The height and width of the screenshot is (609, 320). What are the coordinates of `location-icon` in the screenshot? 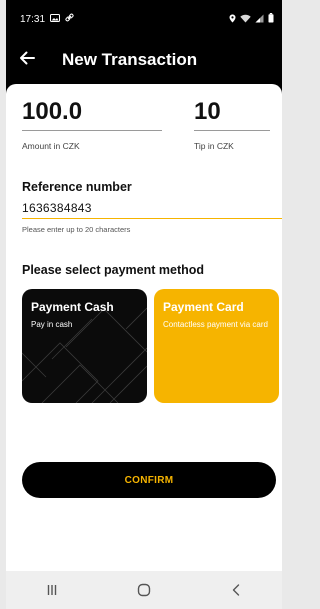 It's located at (232, 19).